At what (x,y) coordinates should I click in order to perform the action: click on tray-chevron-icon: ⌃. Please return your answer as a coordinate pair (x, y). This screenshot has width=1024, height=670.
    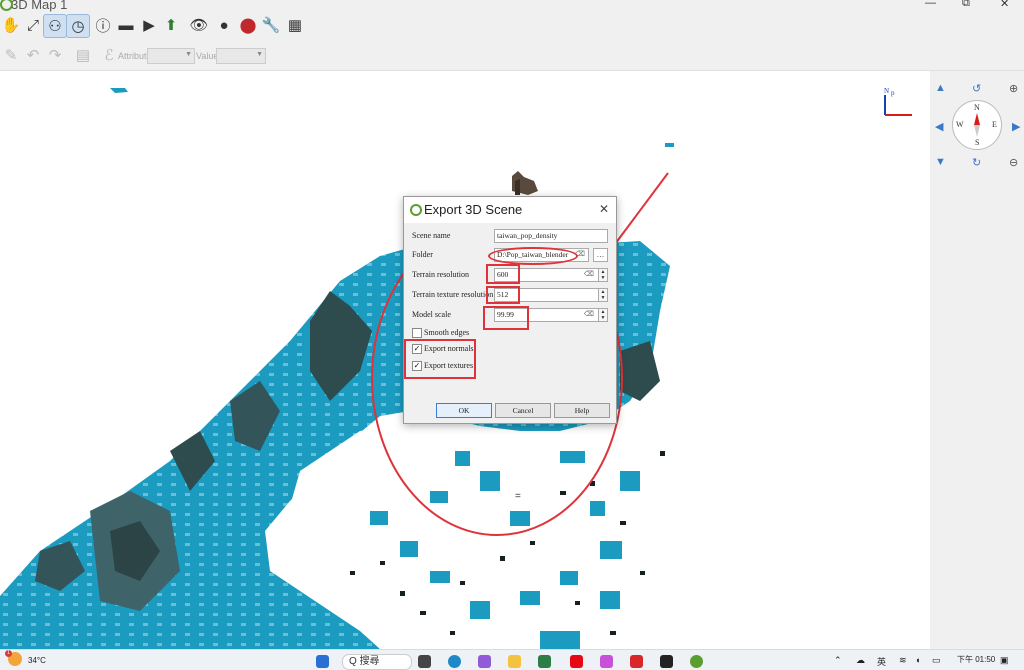
    Looking at the image, I should click on (838, 660).